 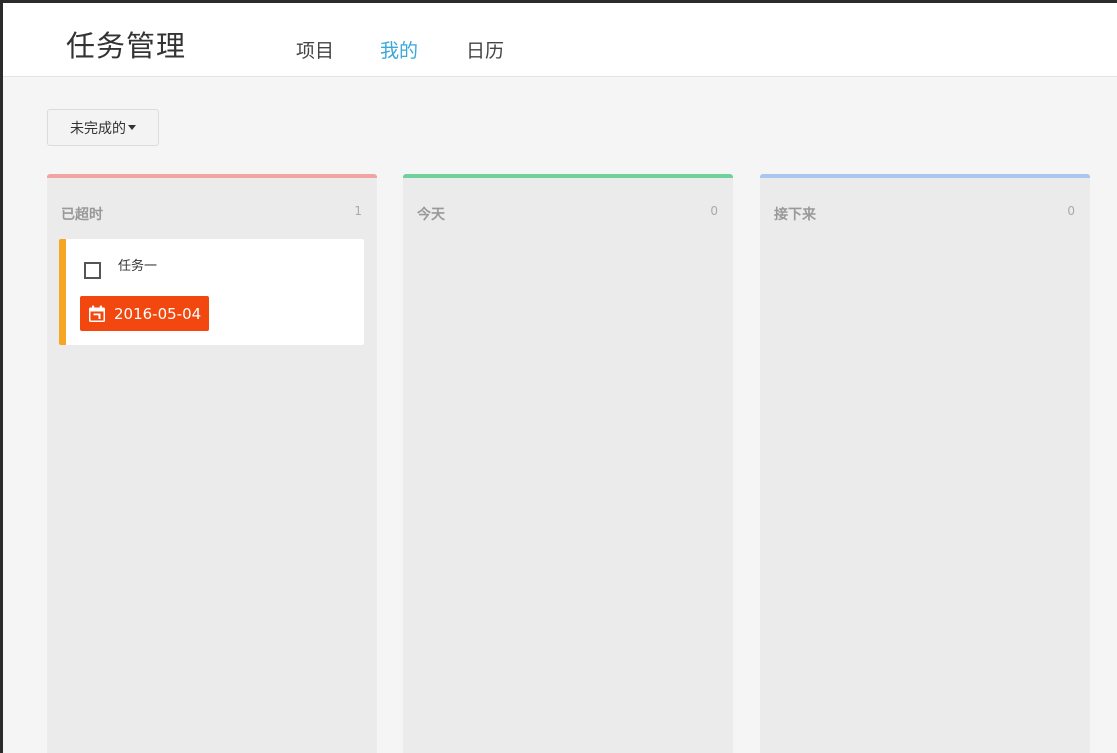 What do you see at coordinates (98, 128) in the screenshot?
I see `filter-label: 未完成的` at bounding box center [98, 128].